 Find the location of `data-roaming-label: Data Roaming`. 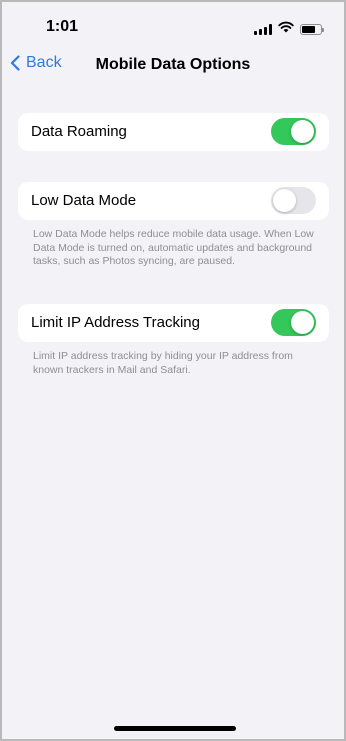

data-roaming-label: Data Roaming is located at coordinates (79, 131).